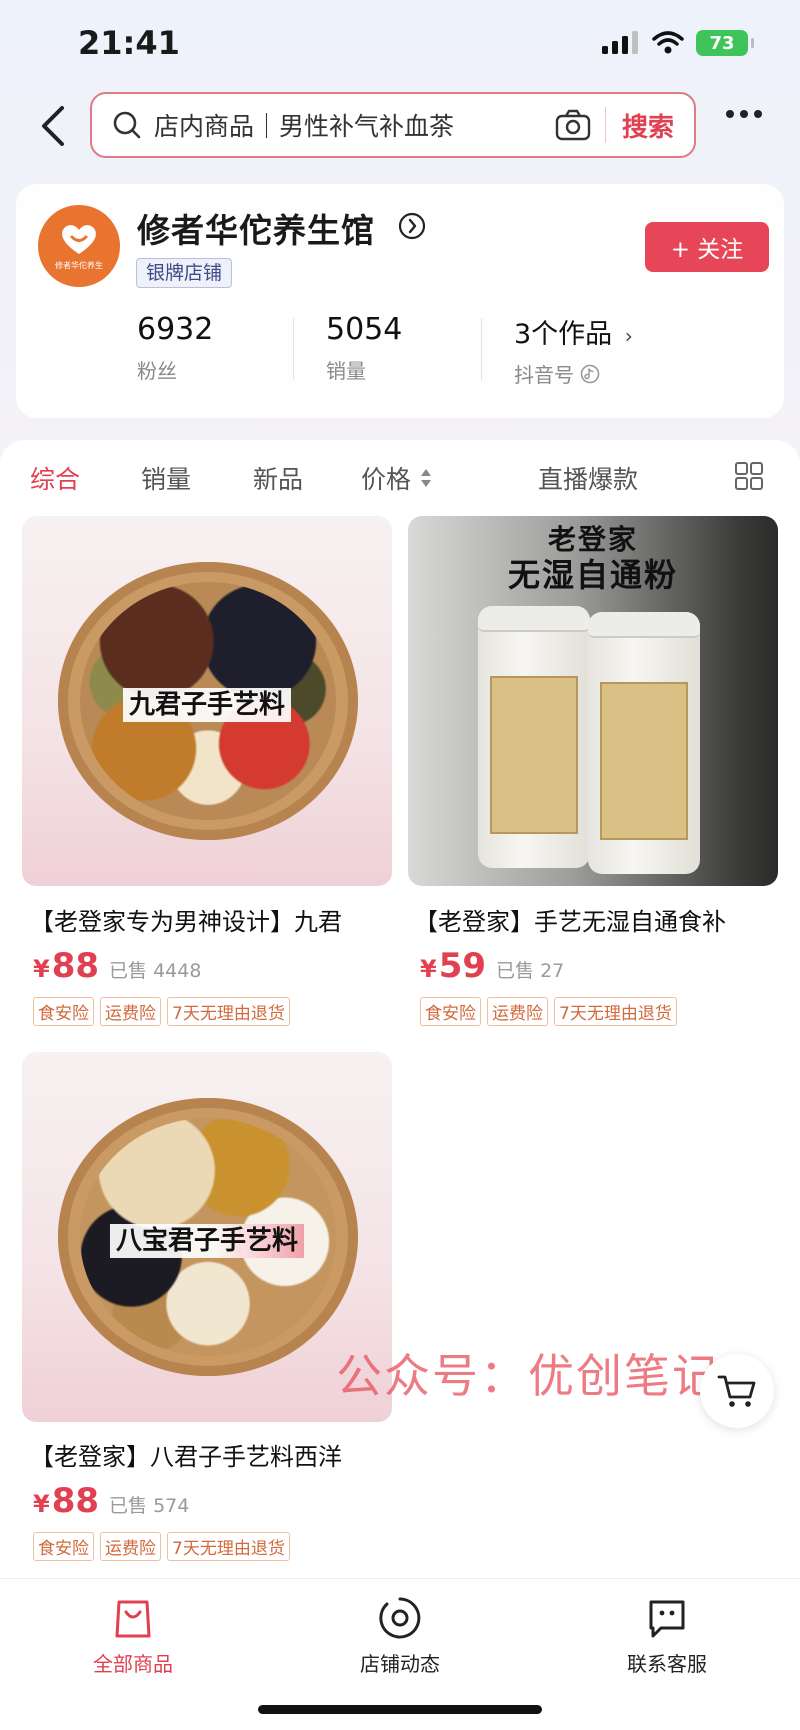 This screenshot has width=800, height=1730. I want to click on product-price: ¥59, so click(453, 966).